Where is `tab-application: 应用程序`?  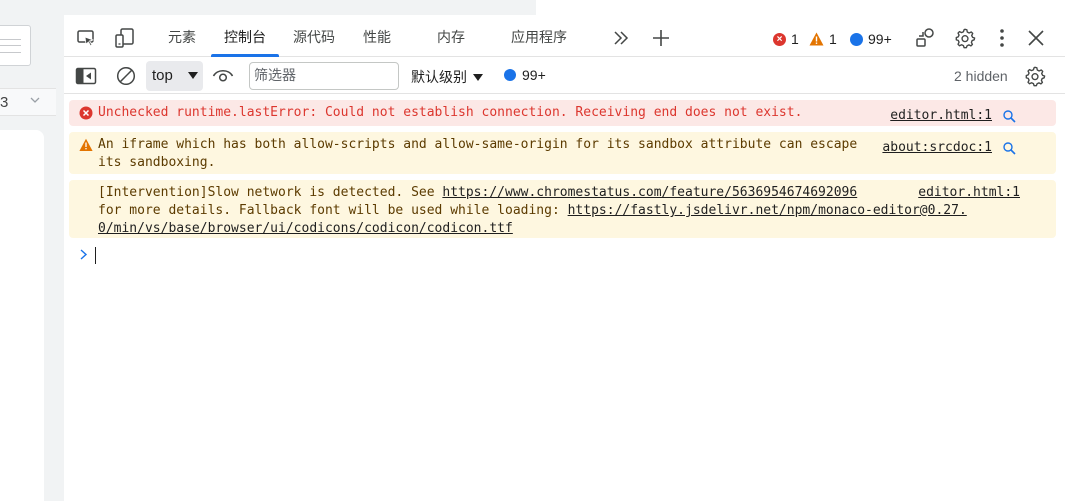
tab-application: 应用程序 is located at coordinates (539, 42).